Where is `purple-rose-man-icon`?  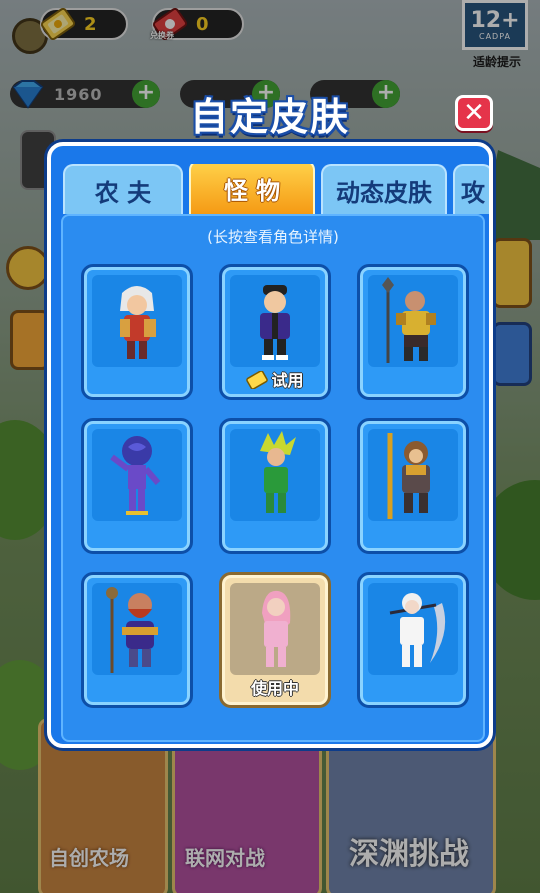
purple-rose-man-icon is located at coordinates (135, 475).